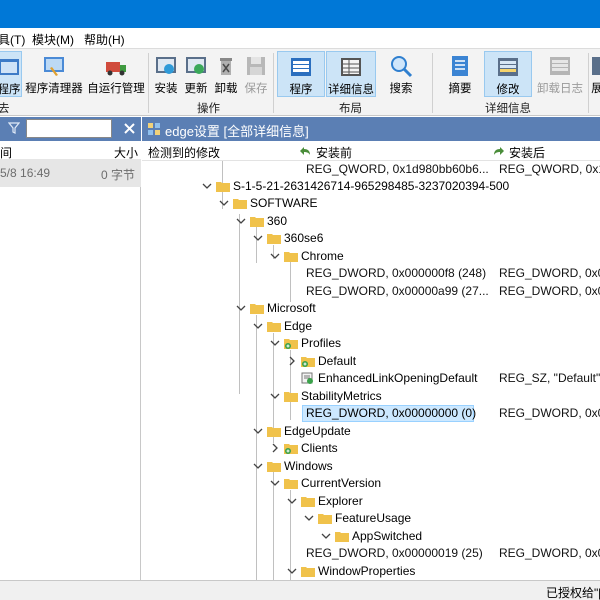 This screenshot has height=600, width=600. What do you see at coordinates (371, 483) in the screenshot?
I see `tree-node-current-version: CurrentVersion` at bounding box center [371, 483].